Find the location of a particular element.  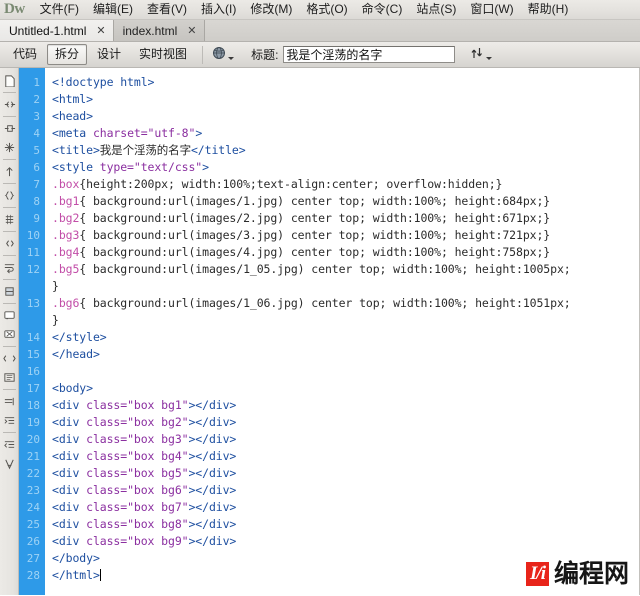

line-number is located at coordinates (31, 320).